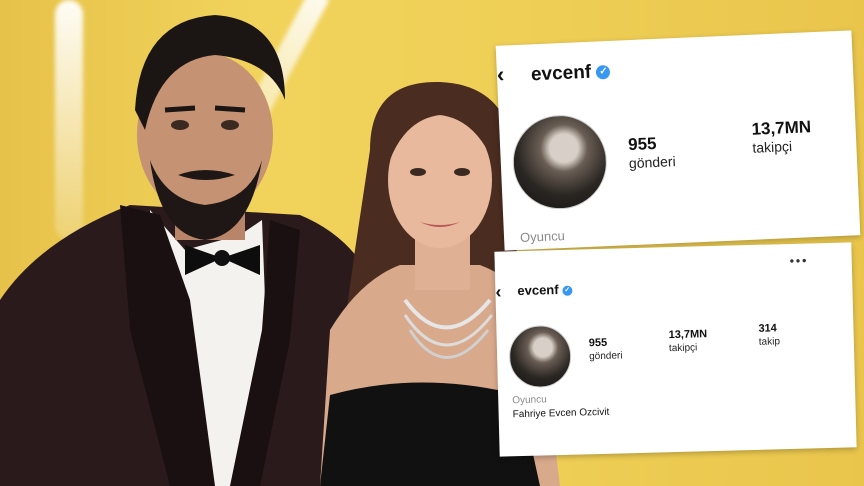  Describe the element at coordinates (561, 413) in the screenshot. I see `full-name: Fahriye Evcen Ozcivit` at that location.